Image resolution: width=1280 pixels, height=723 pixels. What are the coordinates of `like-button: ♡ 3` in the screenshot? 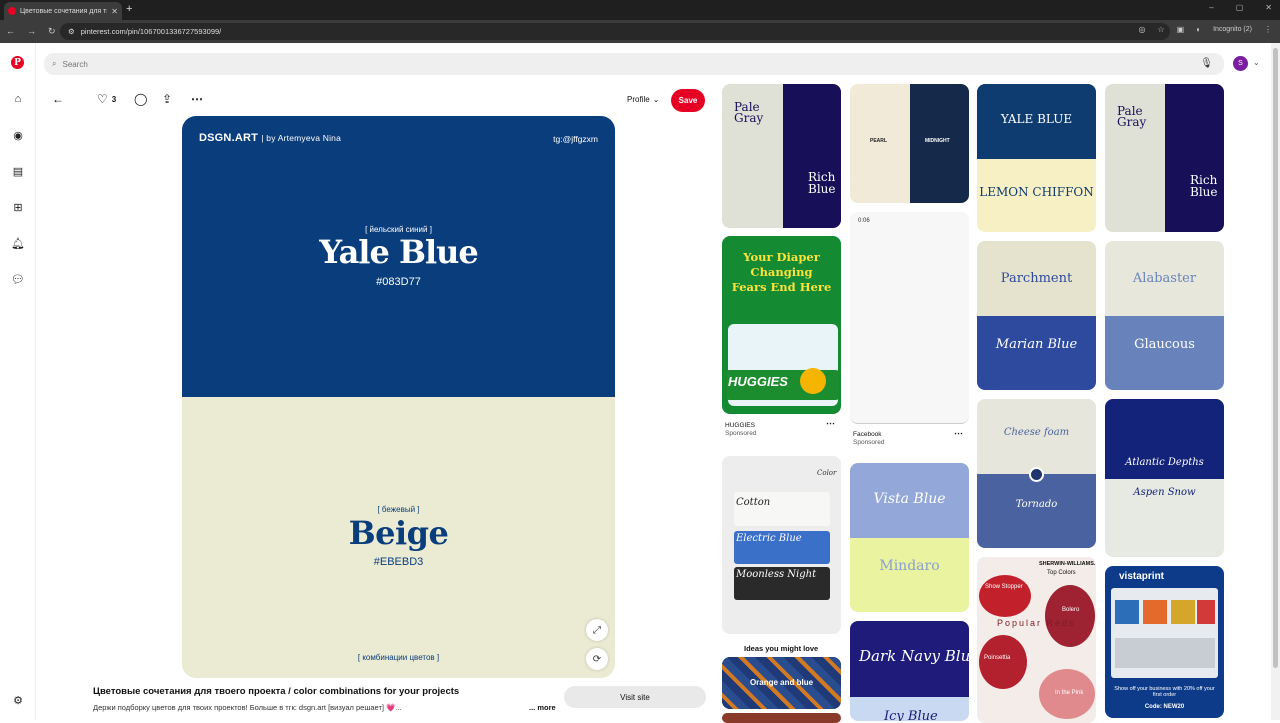 It's located at (106, 99).